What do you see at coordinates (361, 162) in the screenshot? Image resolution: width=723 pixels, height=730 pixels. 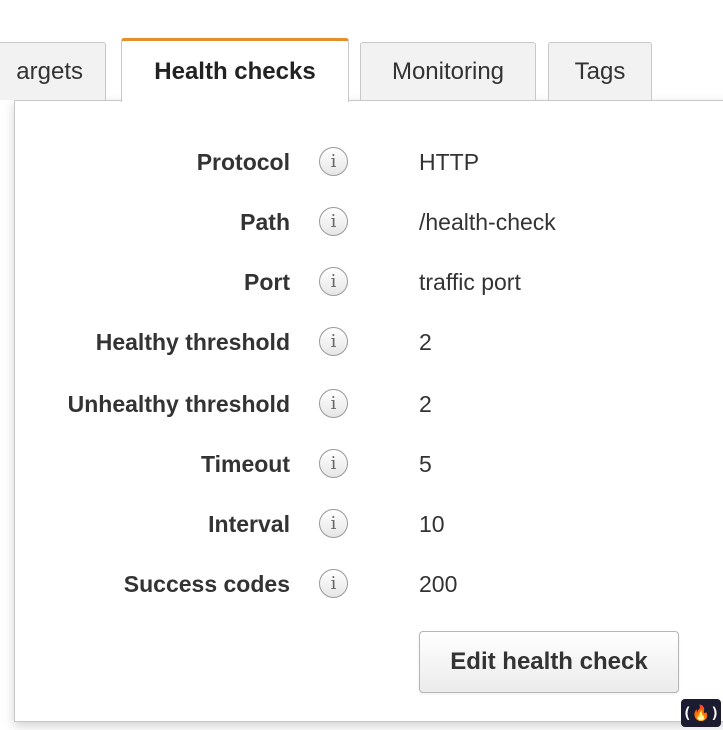 I see `field-row-protocol: Protocol i HTTP` at bounding box center [361, 162].